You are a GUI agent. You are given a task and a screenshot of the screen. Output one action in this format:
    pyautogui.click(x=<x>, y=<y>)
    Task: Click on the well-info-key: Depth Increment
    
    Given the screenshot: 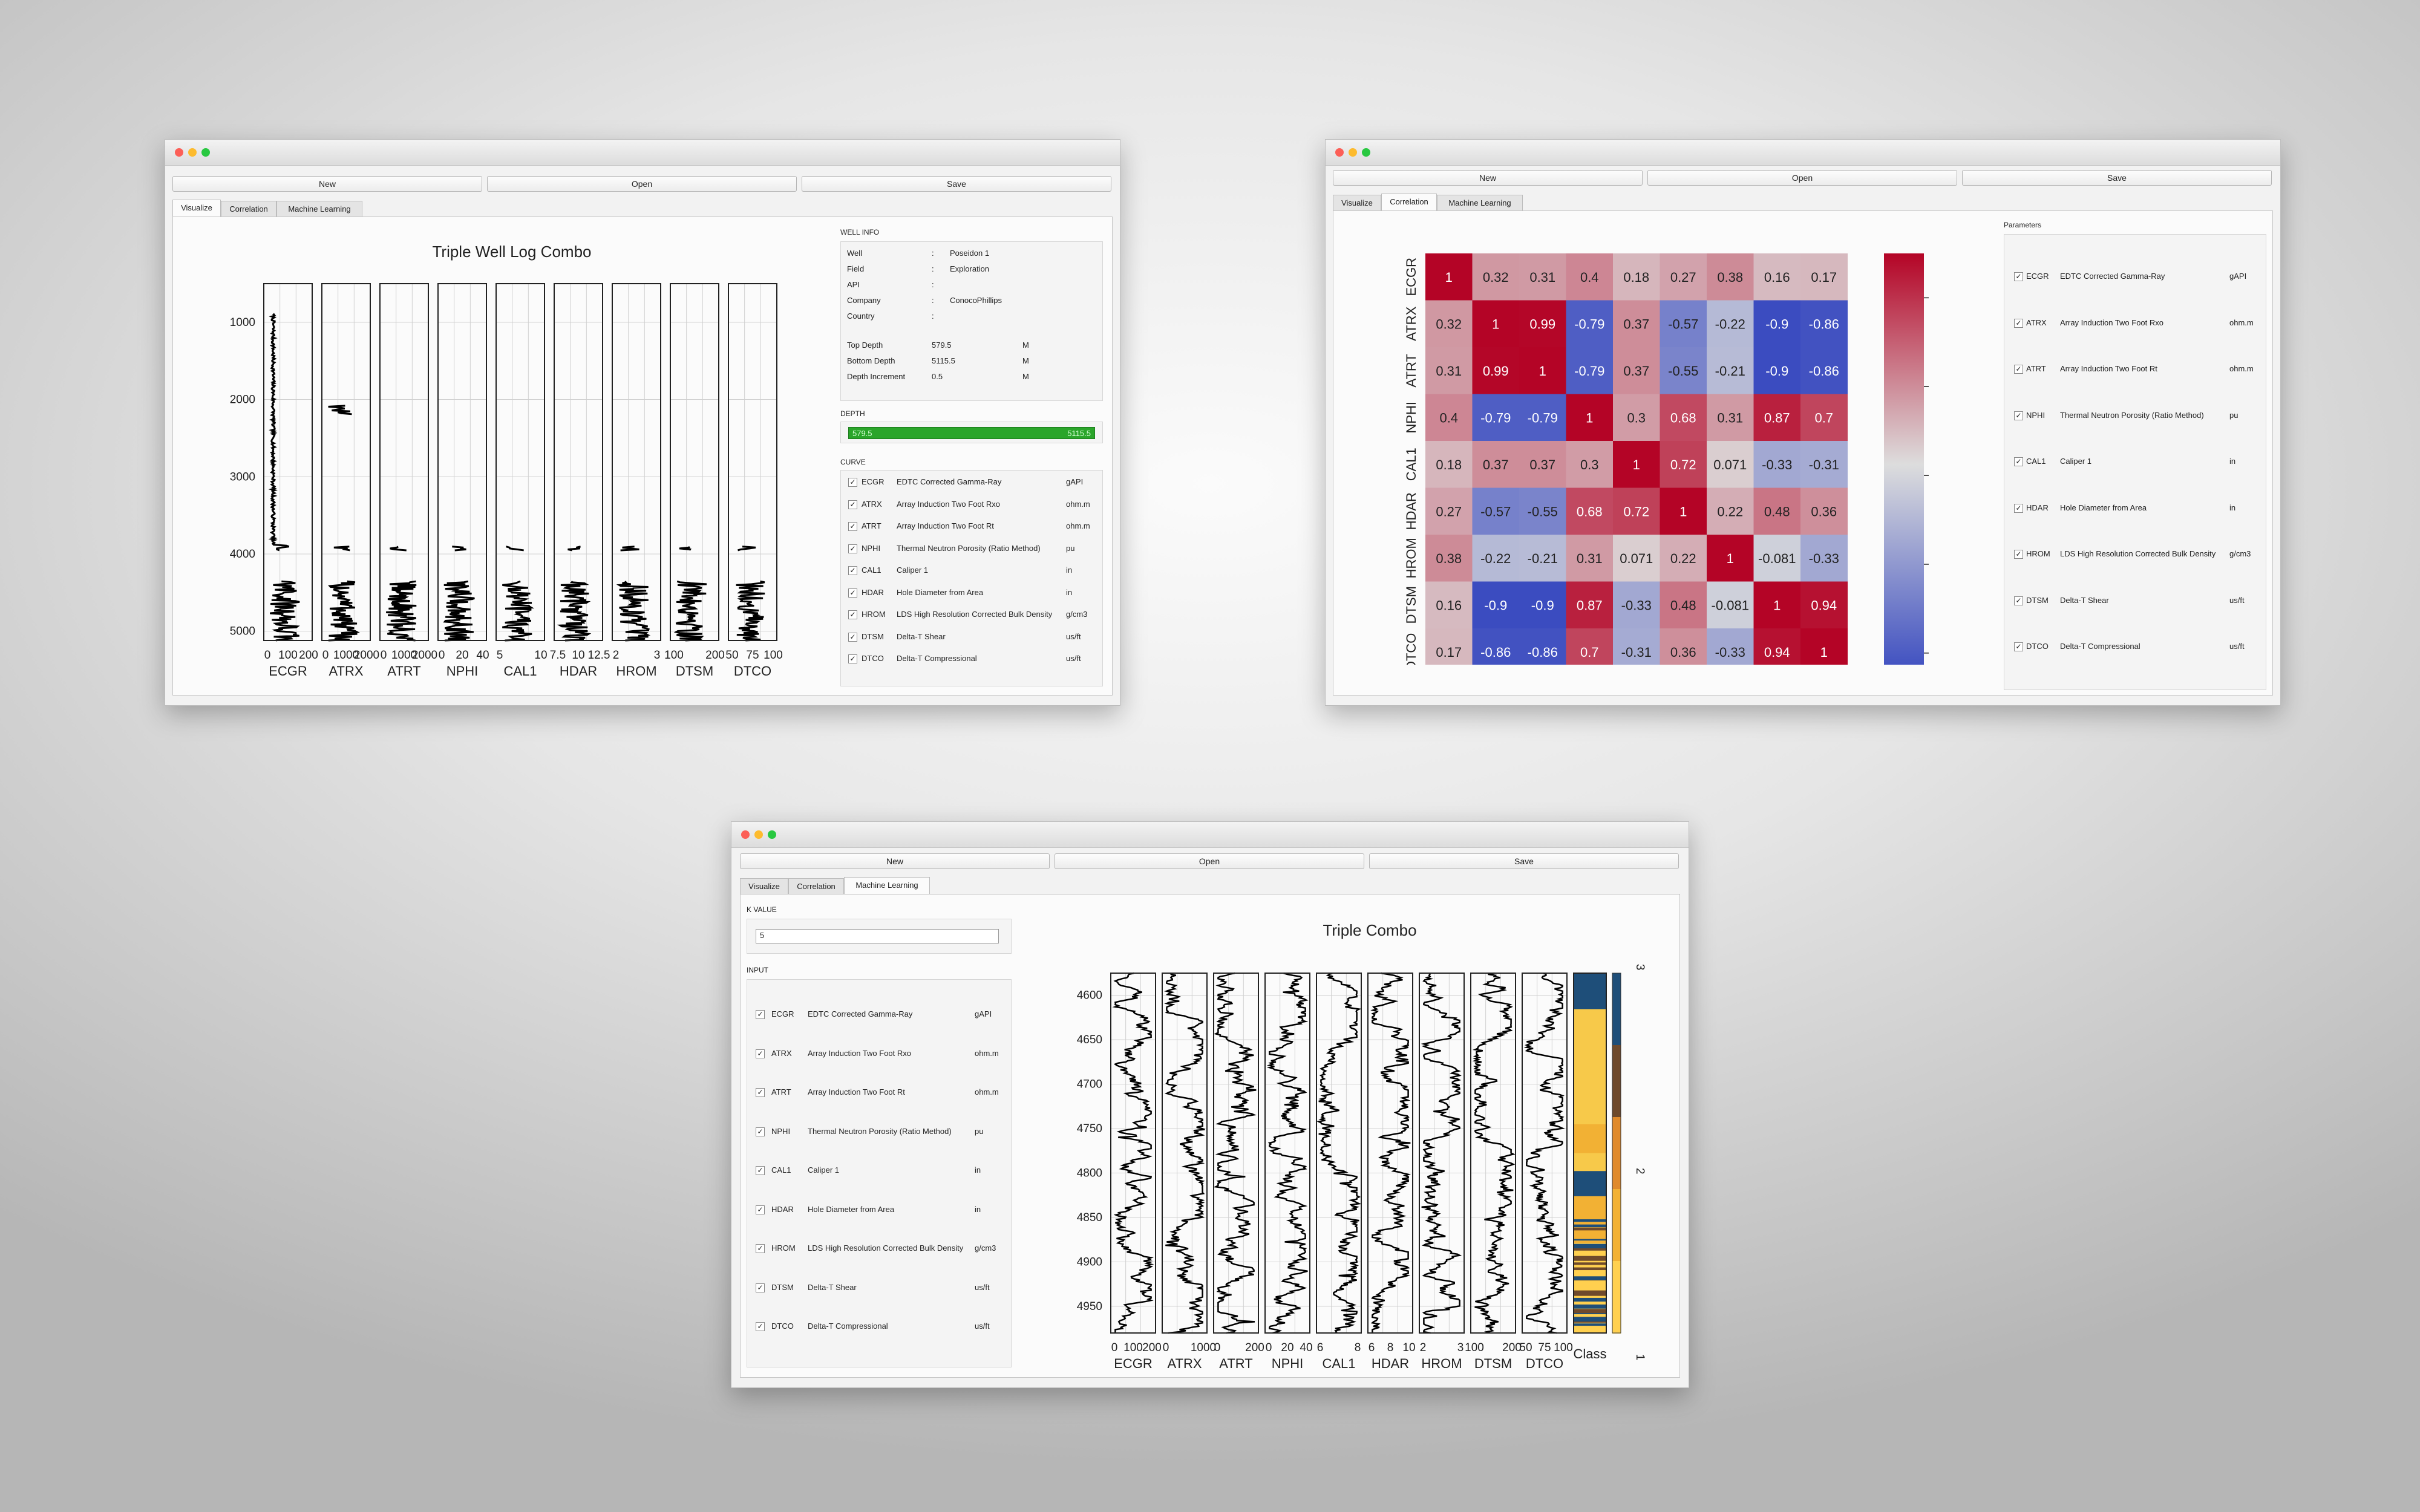 What is the action you would take?
    pyautogui.click(x=876, y=377)
    